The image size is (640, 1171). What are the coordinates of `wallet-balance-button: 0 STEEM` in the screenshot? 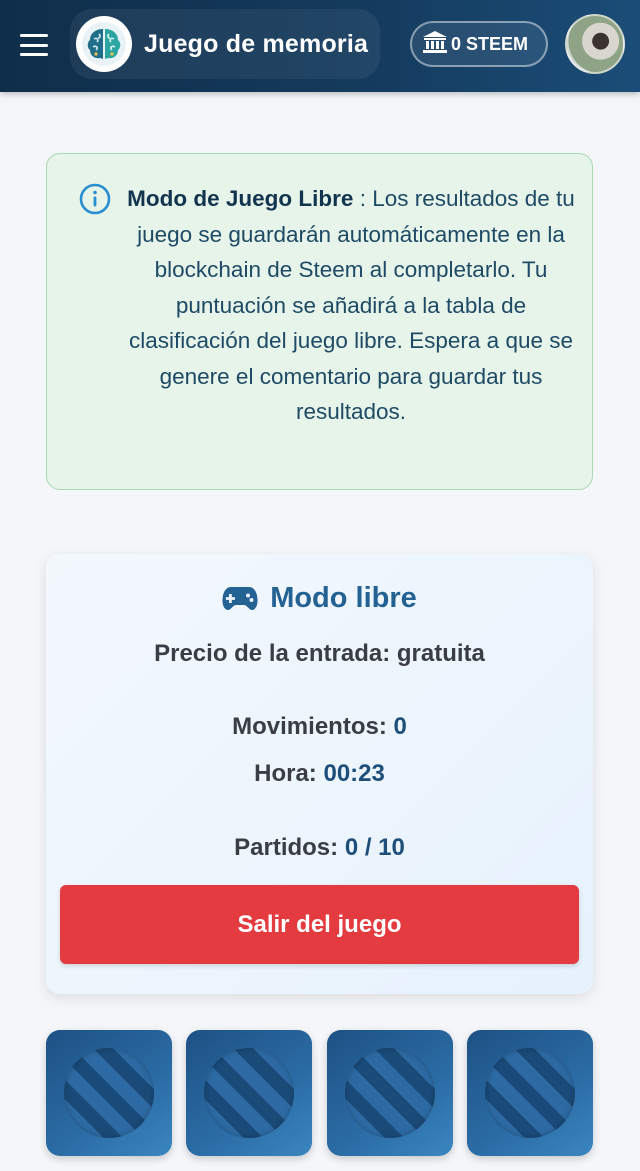 It's located at (479, 44).